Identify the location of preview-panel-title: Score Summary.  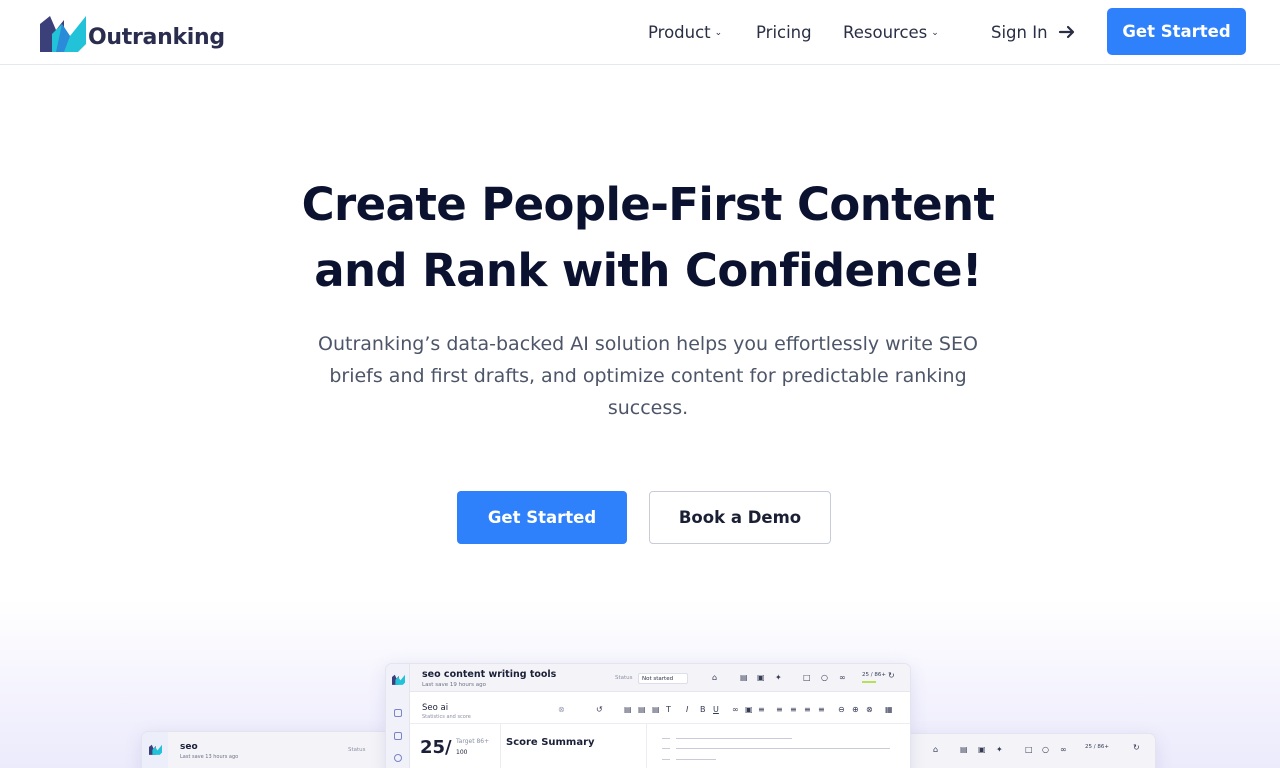
(550, 742).